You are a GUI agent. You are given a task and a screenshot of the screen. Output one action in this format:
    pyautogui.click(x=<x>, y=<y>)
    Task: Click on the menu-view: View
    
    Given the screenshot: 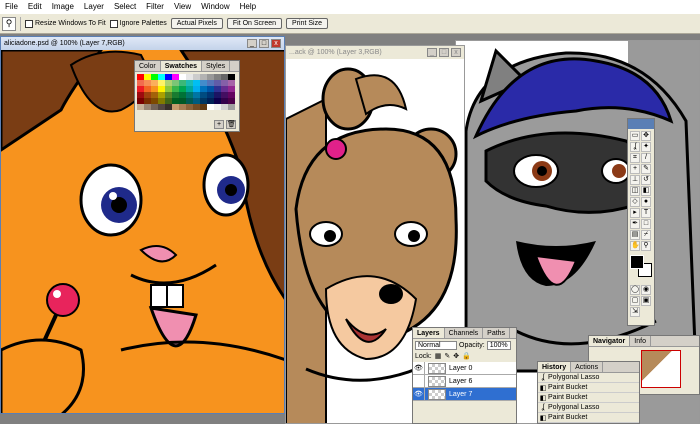 What is the action you would take?
    pyautogui.click(x=182, y=7)
    